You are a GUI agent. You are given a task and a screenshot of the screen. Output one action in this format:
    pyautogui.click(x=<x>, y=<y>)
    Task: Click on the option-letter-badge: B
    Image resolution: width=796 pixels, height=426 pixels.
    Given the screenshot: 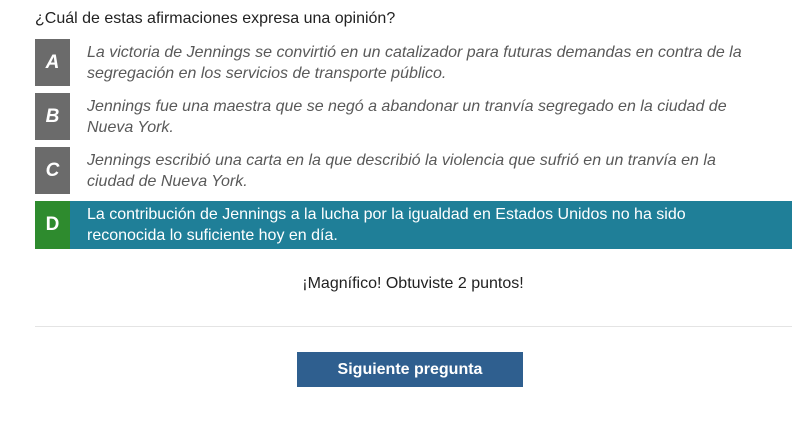 What is the action you would take?
    pyautogui.click(x=52, y=116)
    